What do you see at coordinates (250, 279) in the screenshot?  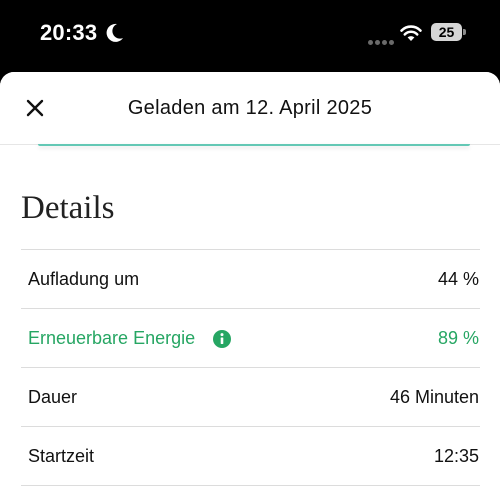 I see `detail-row-charge-level: Aufladung um 44 %` at bounding box center [250, 279].